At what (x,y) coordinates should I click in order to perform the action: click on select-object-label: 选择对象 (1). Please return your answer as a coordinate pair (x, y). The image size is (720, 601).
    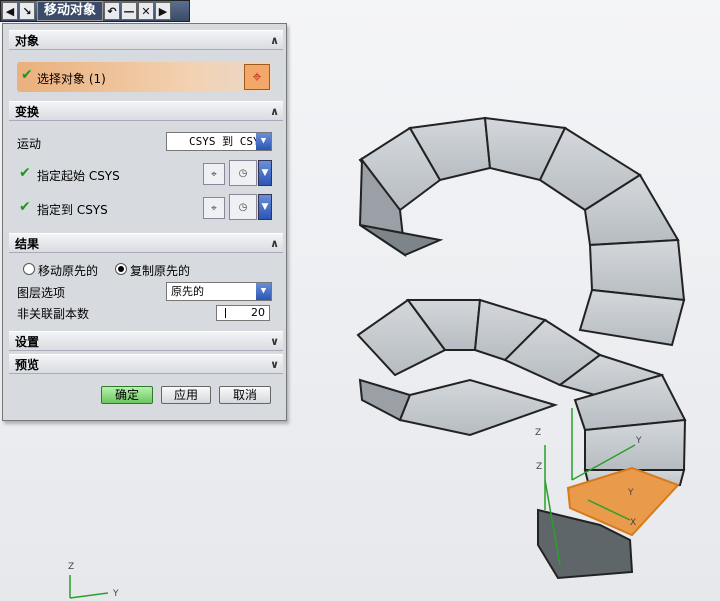
    Looking at the image, I should click on (71, 79).